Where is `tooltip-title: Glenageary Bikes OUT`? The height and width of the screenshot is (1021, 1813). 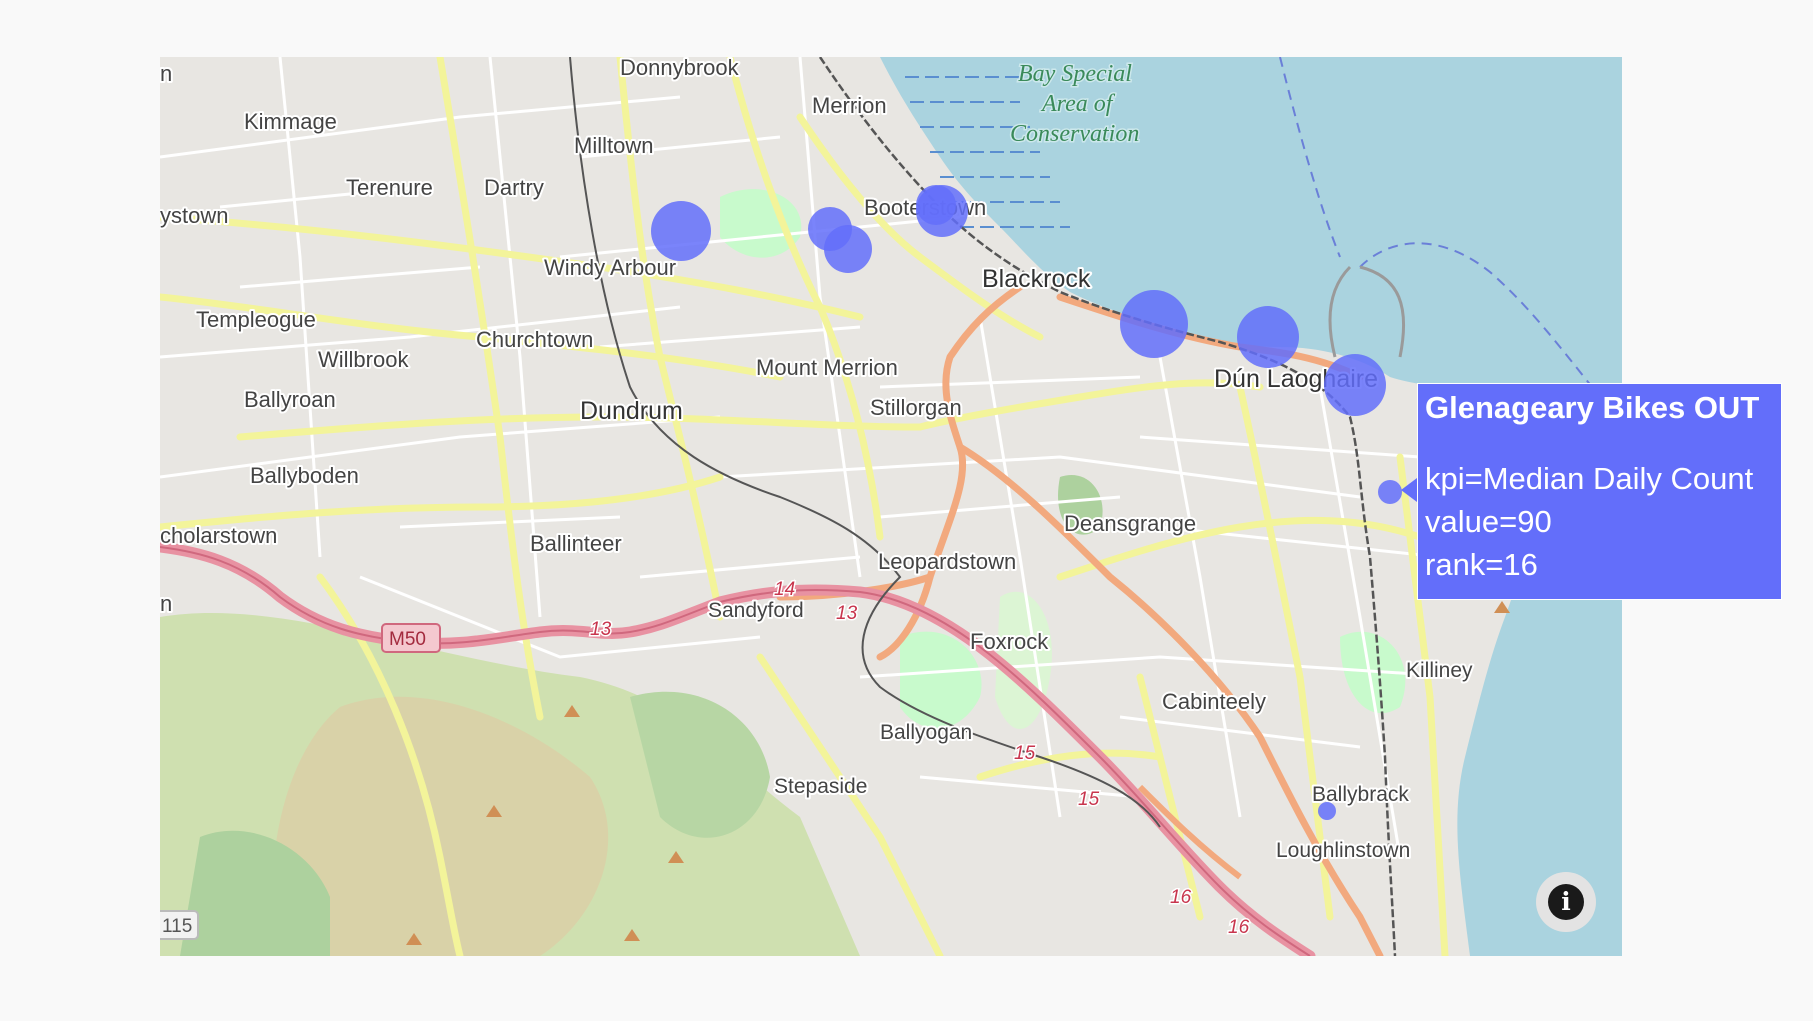 tooltip-title: Glenageary Bikes OUT is located at coordinates (1592, 407).